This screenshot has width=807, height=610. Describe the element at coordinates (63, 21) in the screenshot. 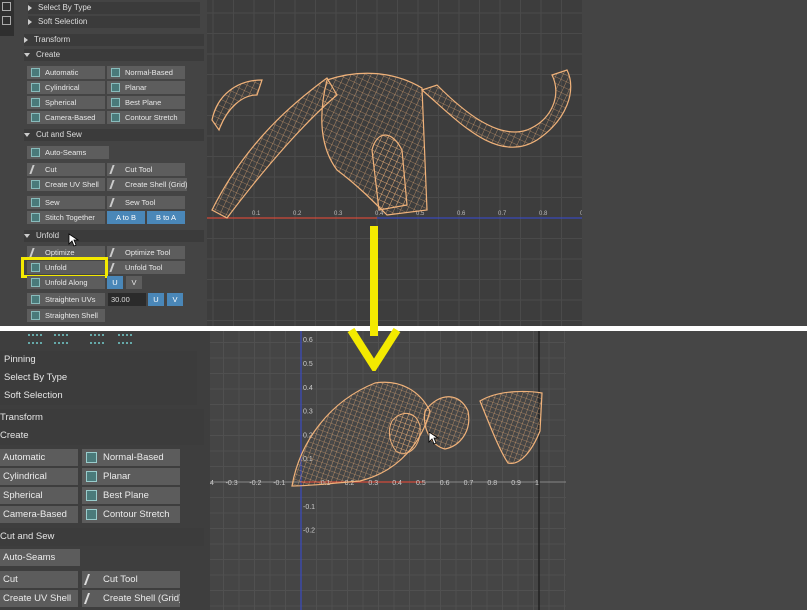

I see `section-label: Soft Selection` at that location.